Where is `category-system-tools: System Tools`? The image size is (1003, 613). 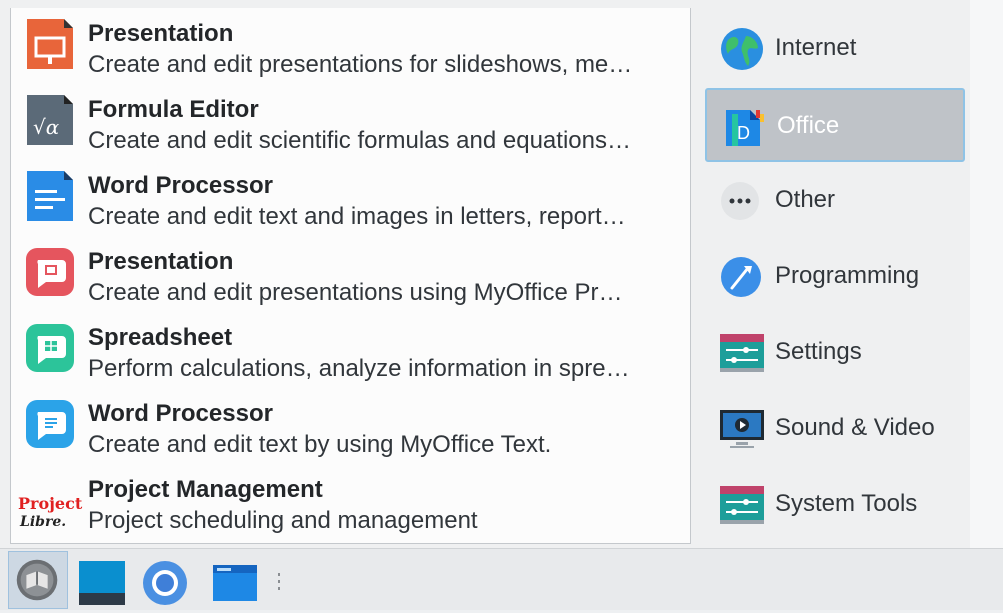
category-system-tools: System Tools is located at coordinates (835, 505).